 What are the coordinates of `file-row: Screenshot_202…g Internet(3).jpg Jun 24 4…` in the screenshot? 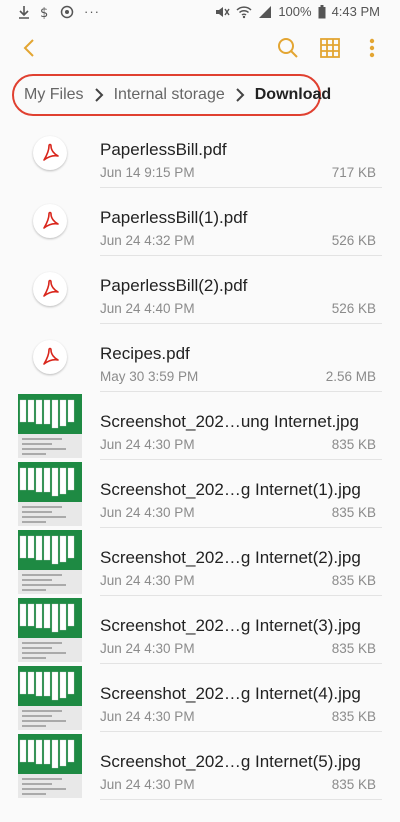 It's located at (200, 630).